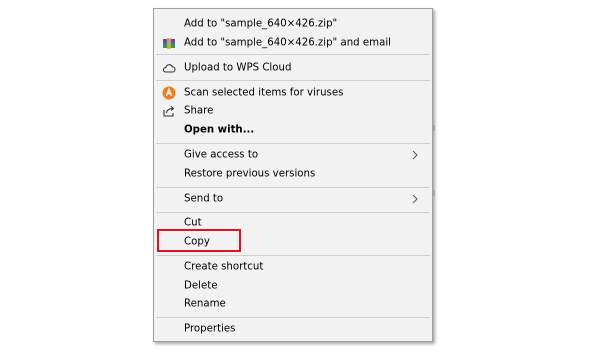 This screenshot has width=600, height=352. I want to click on menu-item-label: Upload to WPS Cloud, so click(238, 67).